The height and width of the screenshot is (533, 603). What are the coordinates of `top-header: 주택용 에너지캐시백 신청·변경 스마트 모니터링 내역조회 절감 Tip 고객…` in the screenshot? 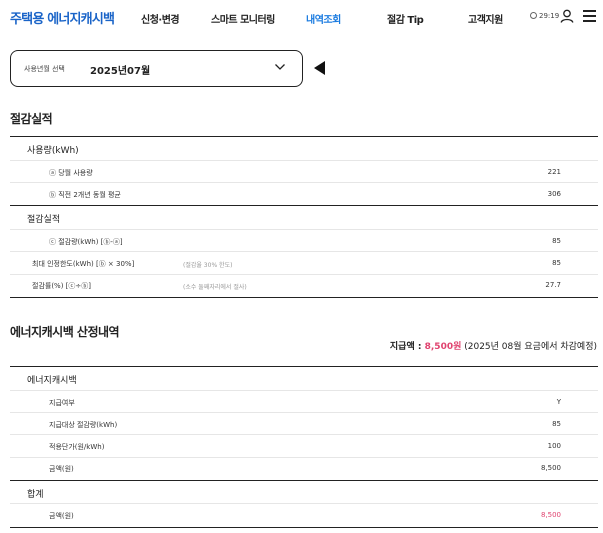 It's located at (301, 18).